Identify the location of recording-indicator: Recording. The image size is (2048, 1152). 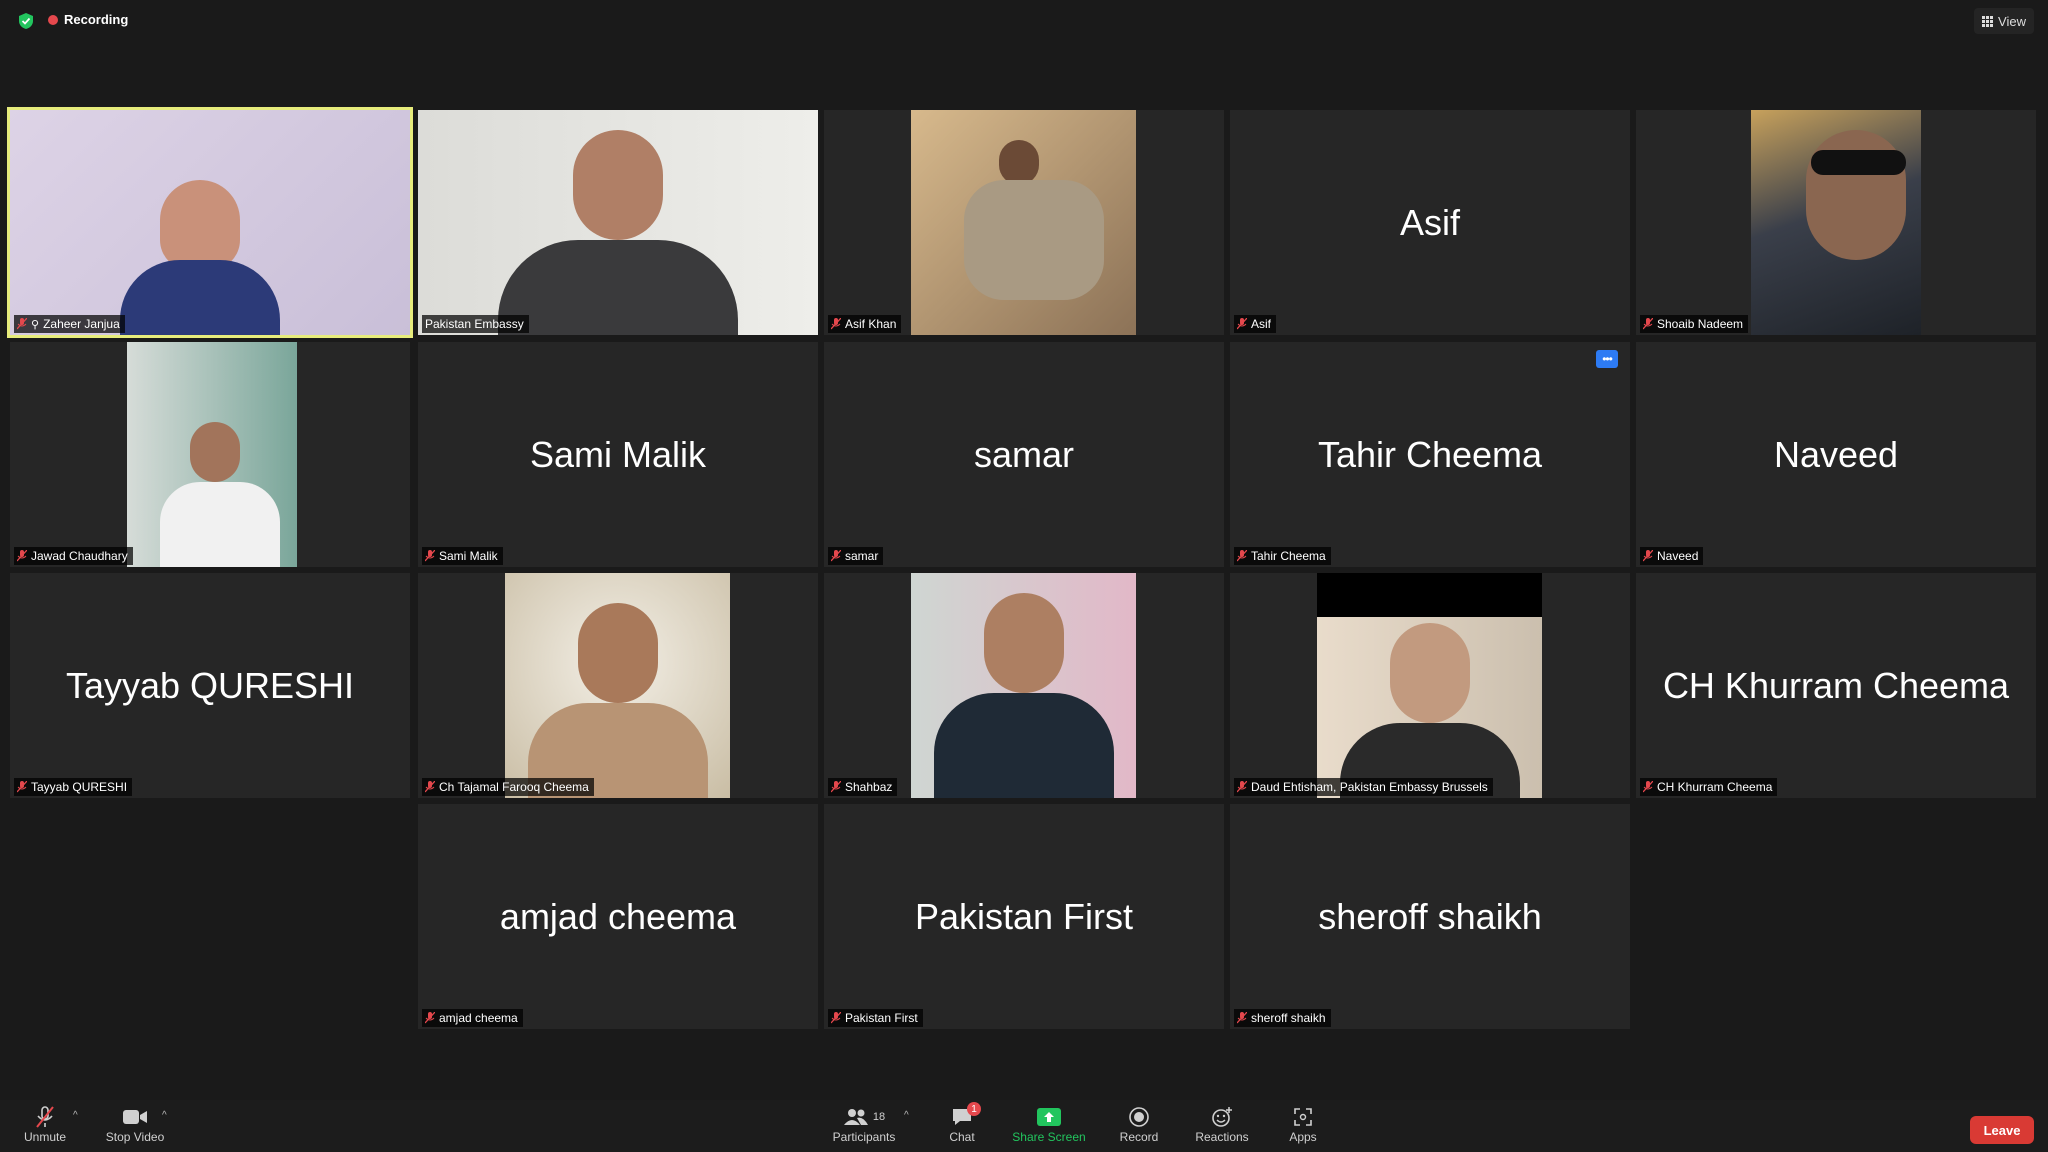
(88, 19).